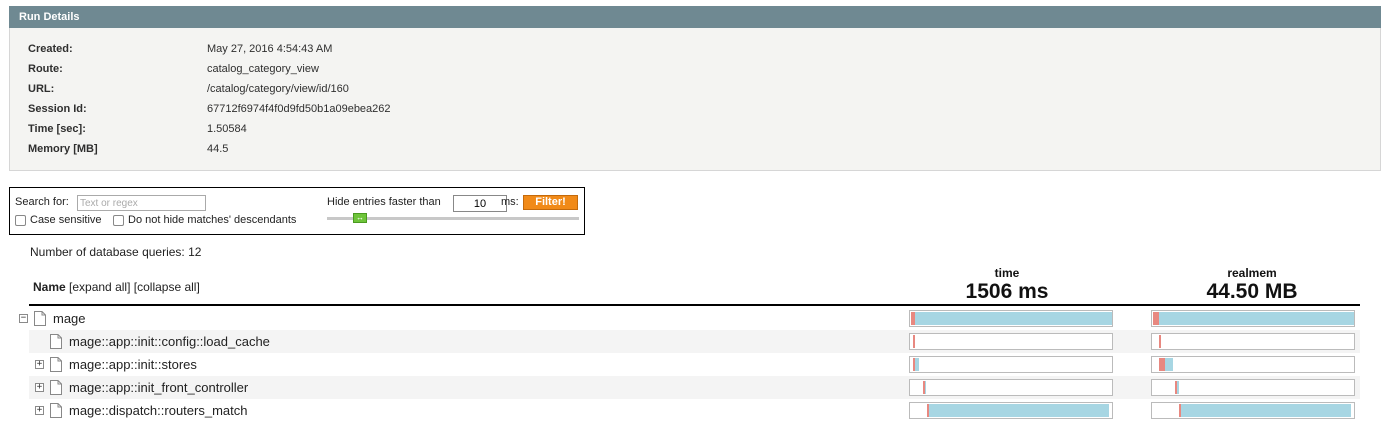 Image resolution: width=1381 pixels, height=435 pixels. I want to click on header-divider, so click(694, 305).